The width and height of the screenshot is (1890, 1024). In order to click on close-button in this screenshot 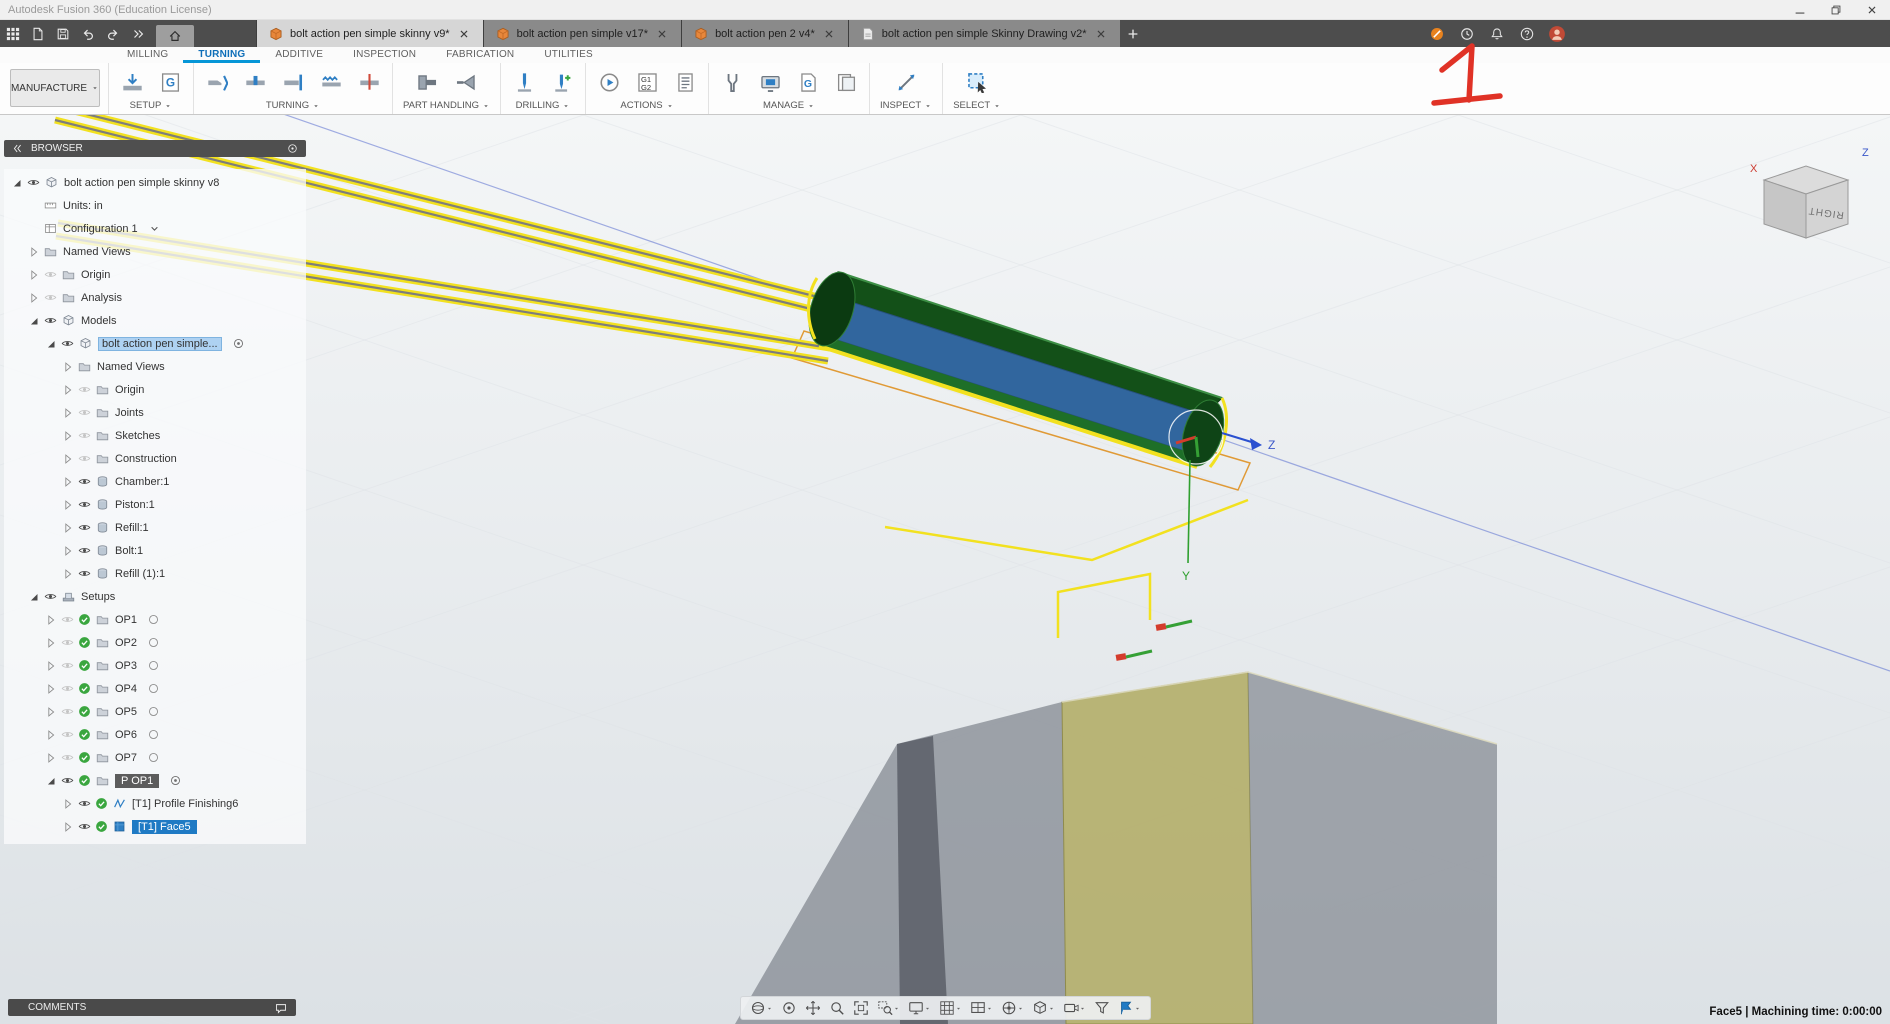, I will do `click(1872, 9)`.